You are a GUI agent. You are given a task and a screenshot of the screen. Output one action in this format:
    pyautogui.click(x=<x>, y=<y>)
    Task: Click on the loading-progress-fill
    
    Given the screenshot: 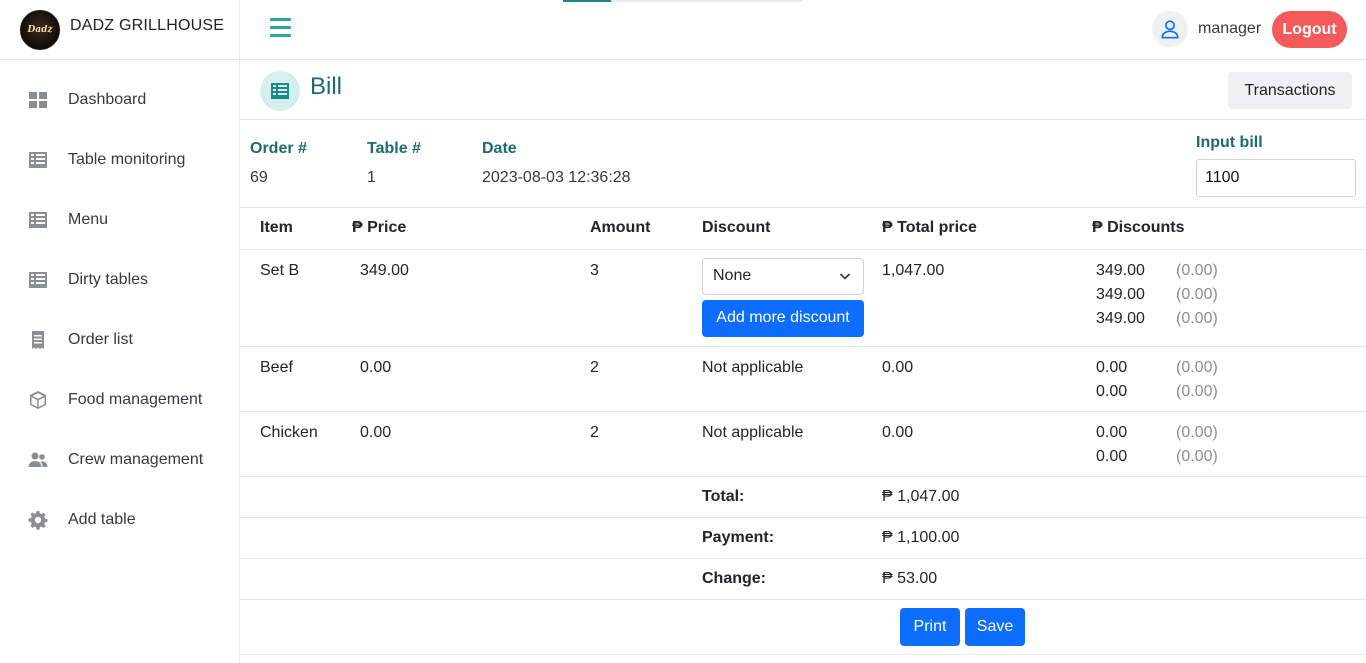 What is the action you would take?
    pyautogui.click(x=587, y=1)
    